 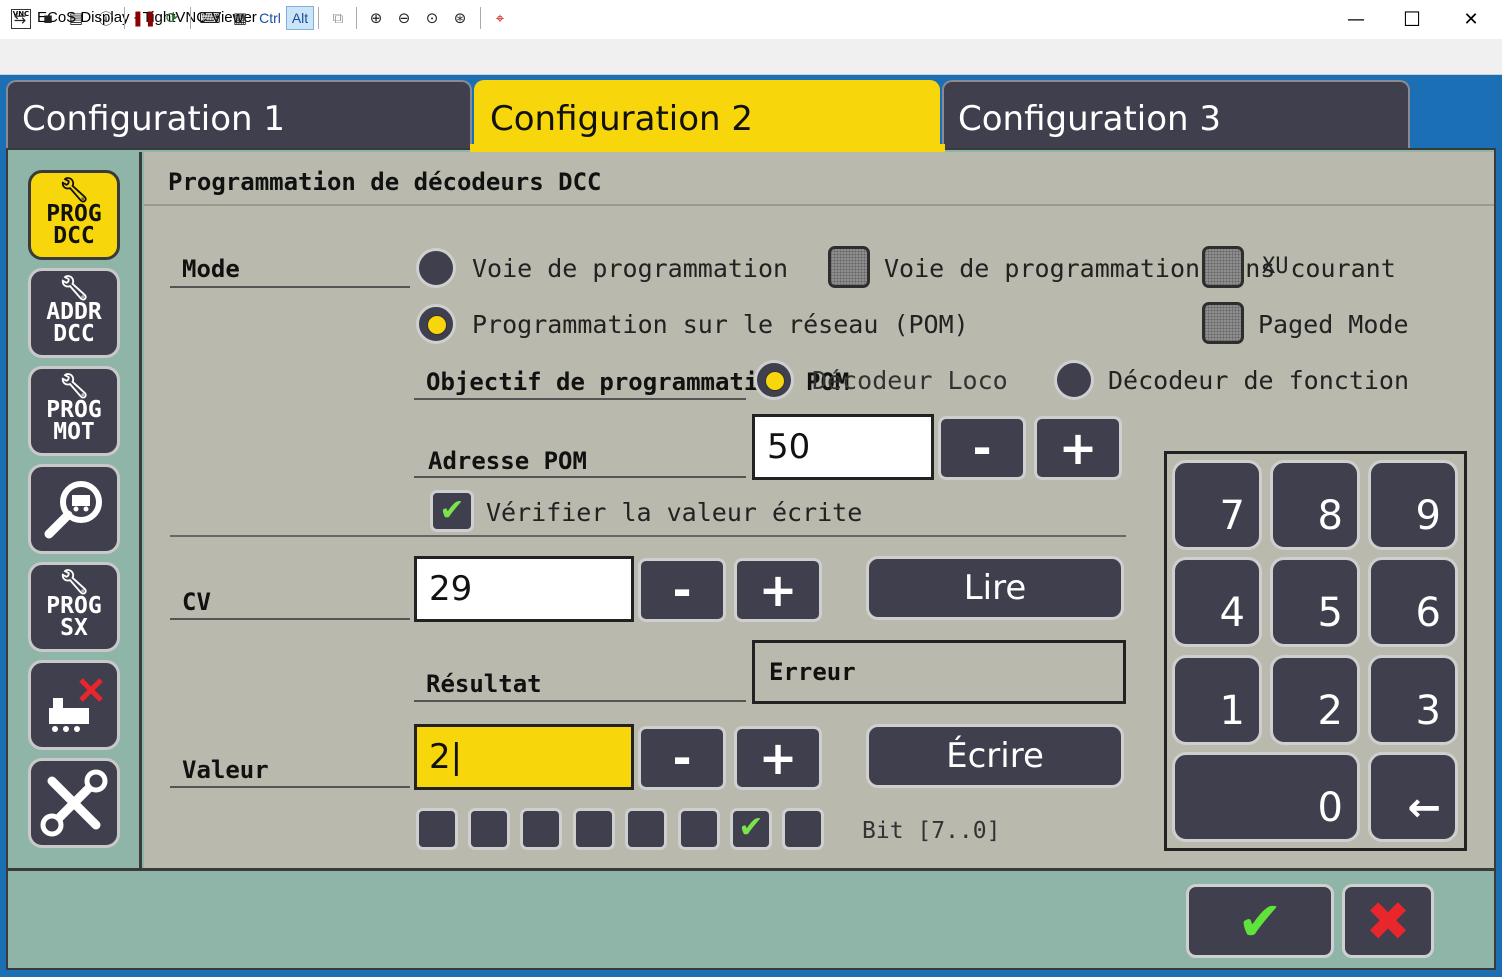 I want to click on sidebar-item-prog-mot: 🔧︎ PROG MOT, so click(x=74, y=411).